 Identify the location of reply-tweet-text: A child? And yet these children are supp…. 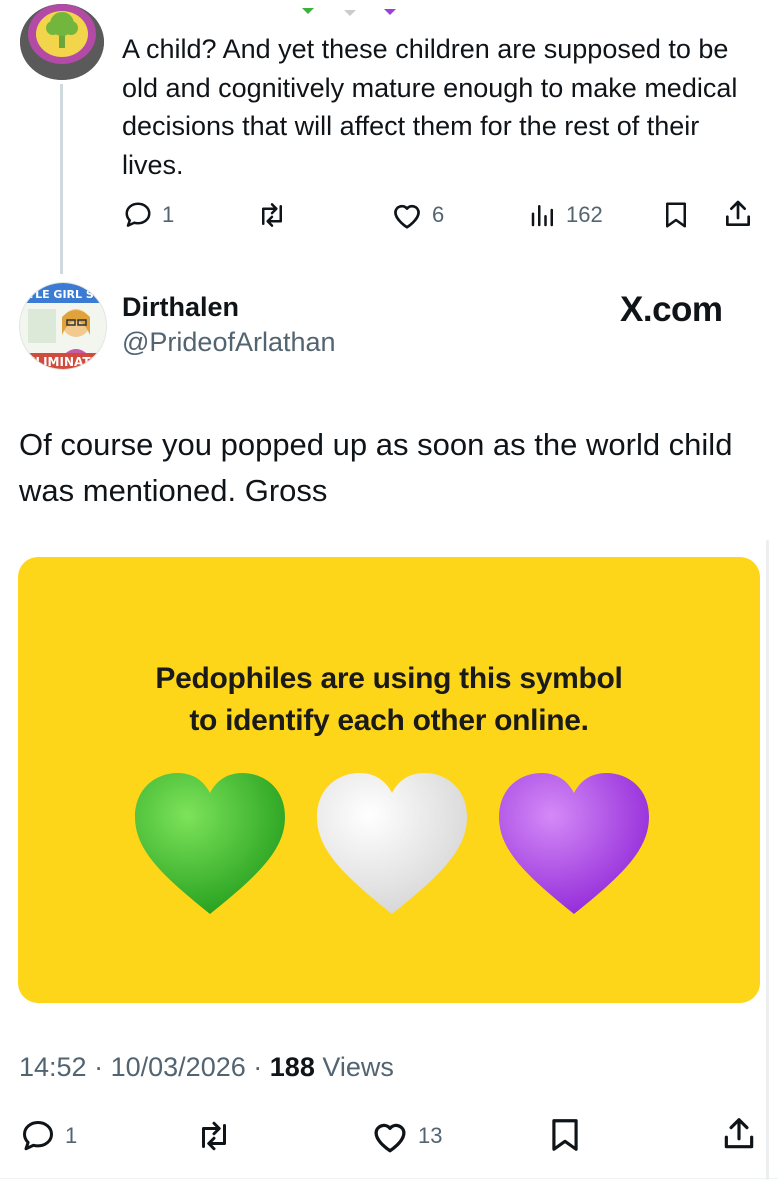
(430, 107).